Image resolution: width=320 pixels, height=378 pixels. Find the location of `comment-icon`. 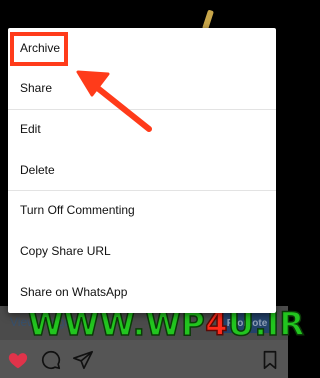

comment-icon is located at coordinates (51, 360).